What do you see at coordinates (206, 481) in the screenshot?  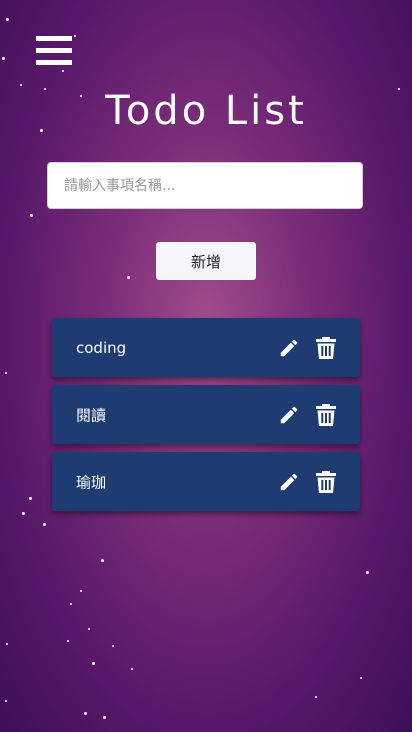 I see `todo-item: 瑜珈` at bounding box center [206, 481].